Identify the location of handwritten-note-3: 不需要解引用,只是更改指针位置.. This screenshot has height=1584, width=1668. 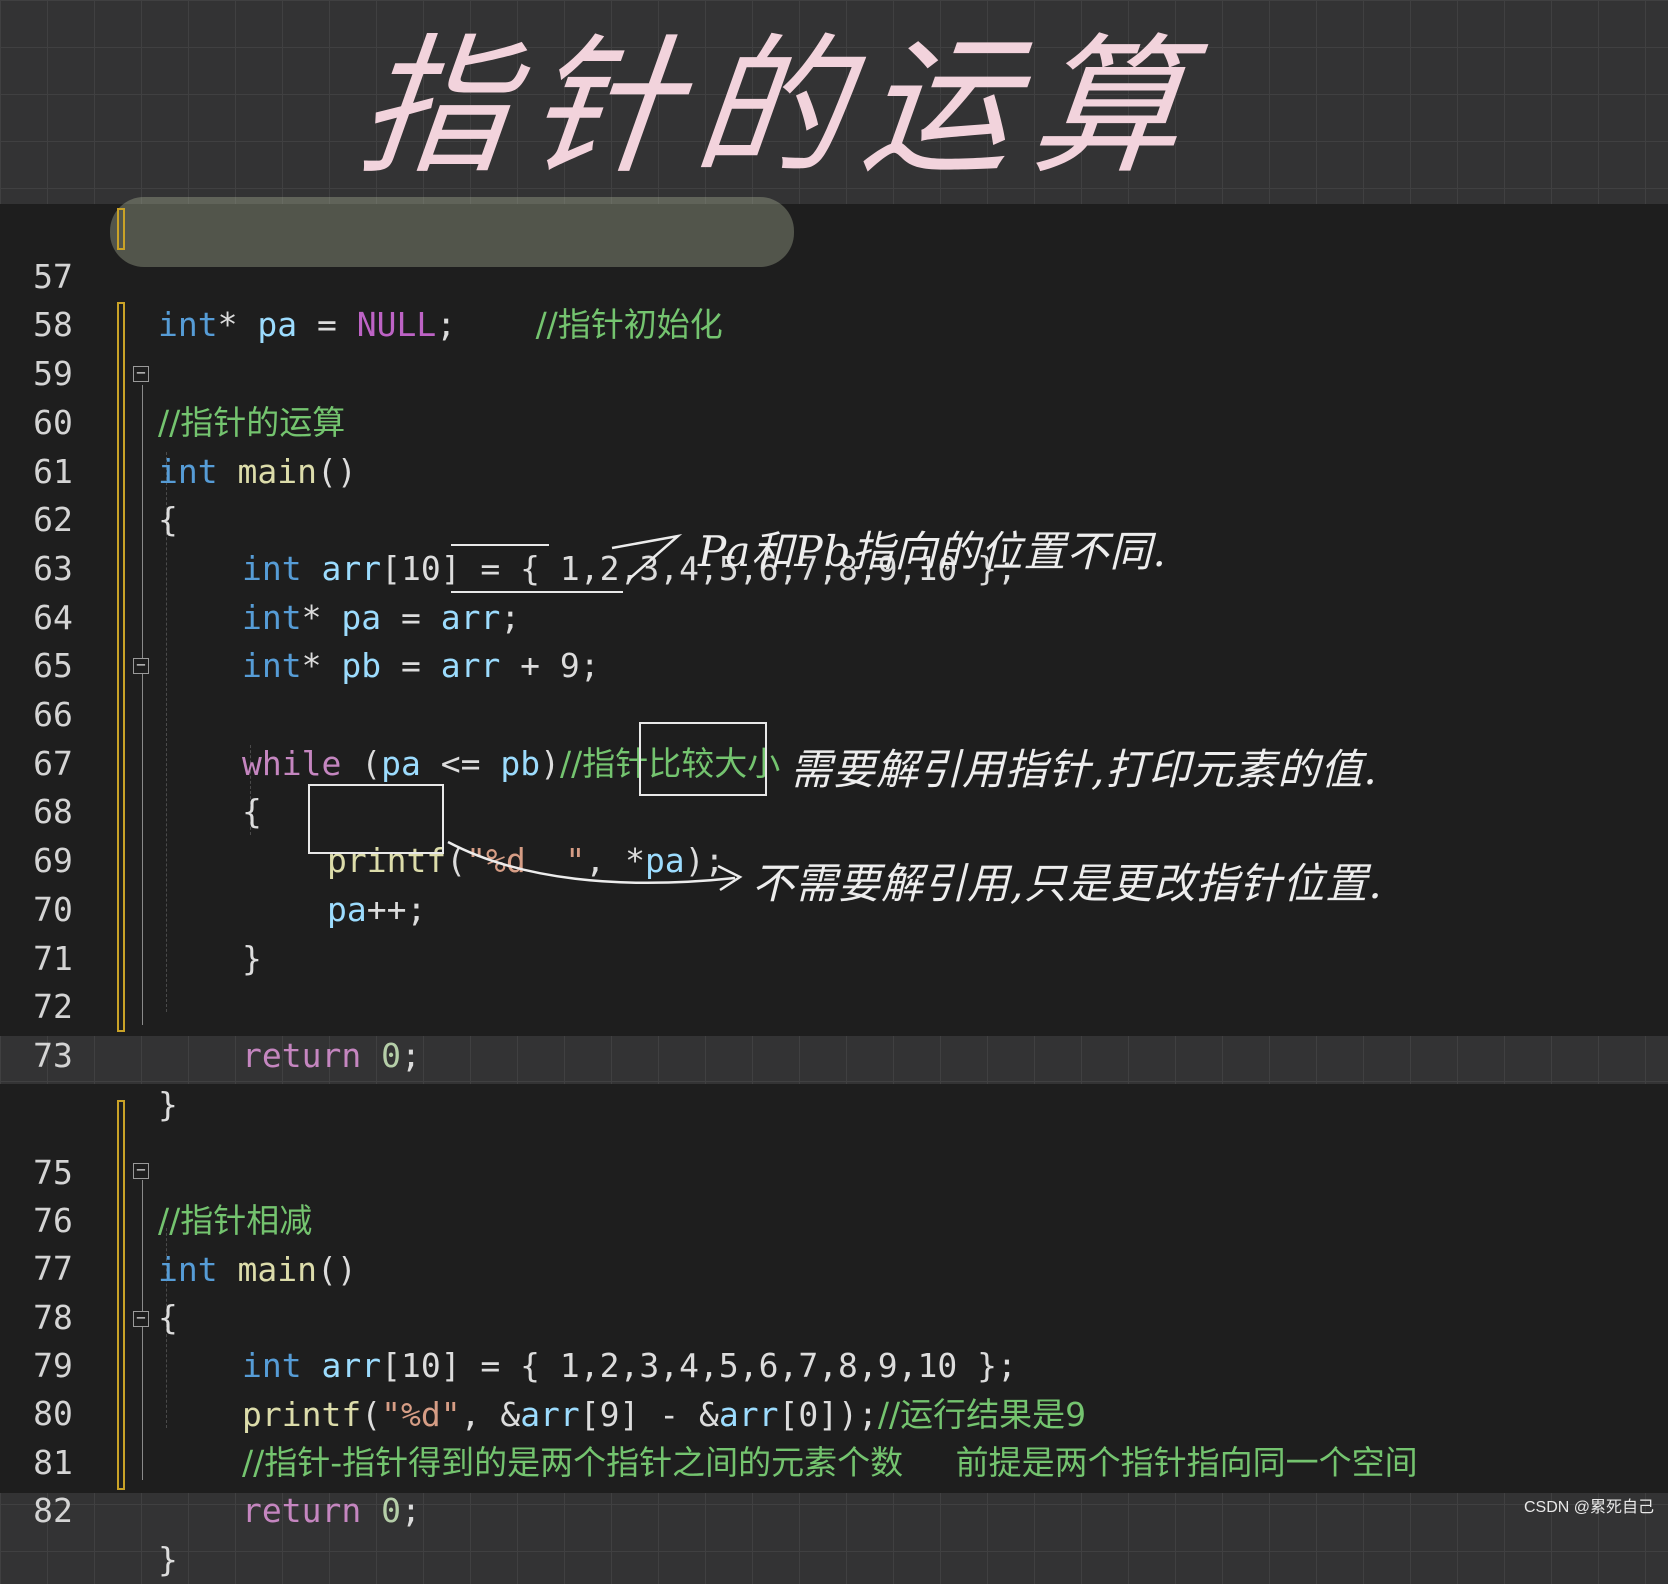
(1067, 880).